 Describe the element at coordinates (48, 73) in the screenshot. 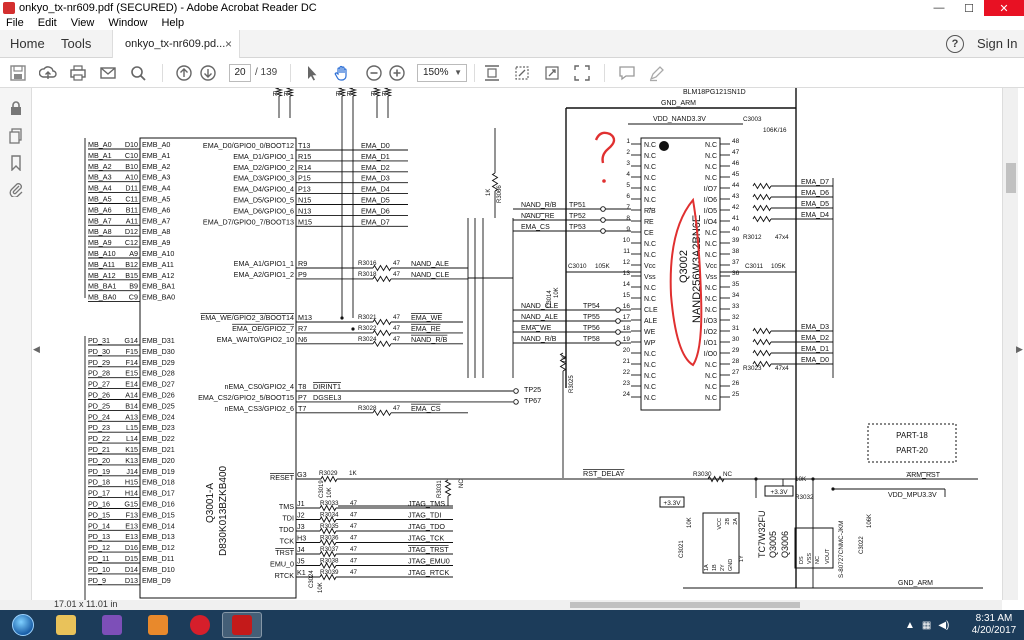

I see `cloud-upload-icon` at that location.